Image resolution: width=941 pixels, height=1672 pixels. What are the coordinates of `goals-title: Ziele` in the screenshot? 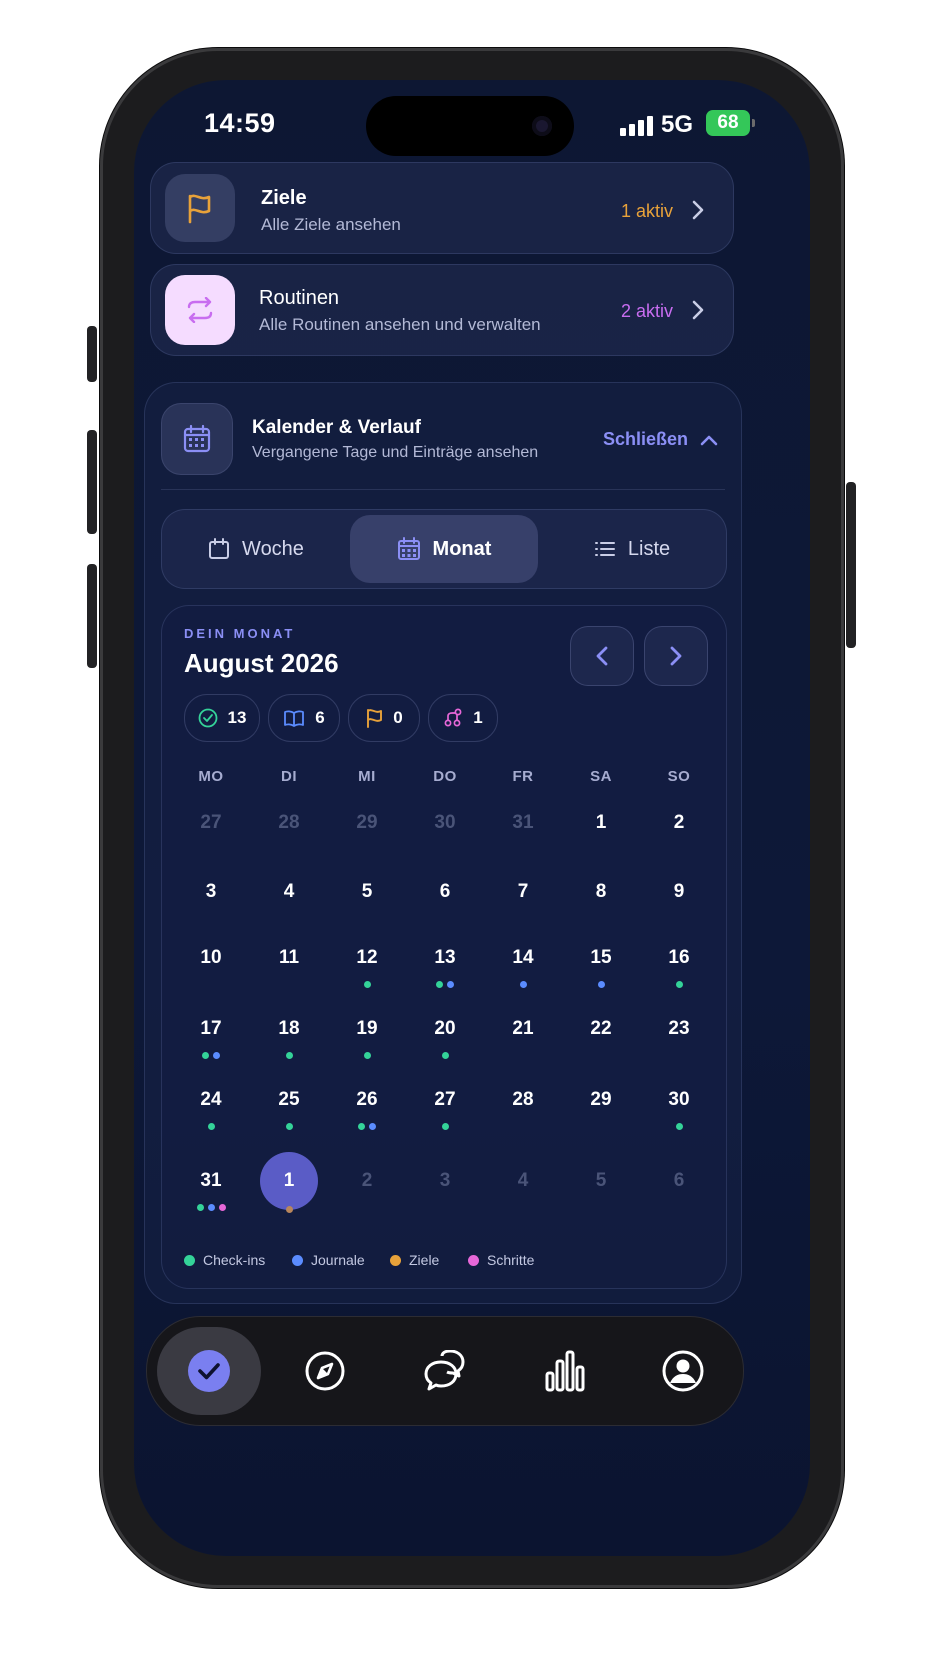 It's located at (284, 198).